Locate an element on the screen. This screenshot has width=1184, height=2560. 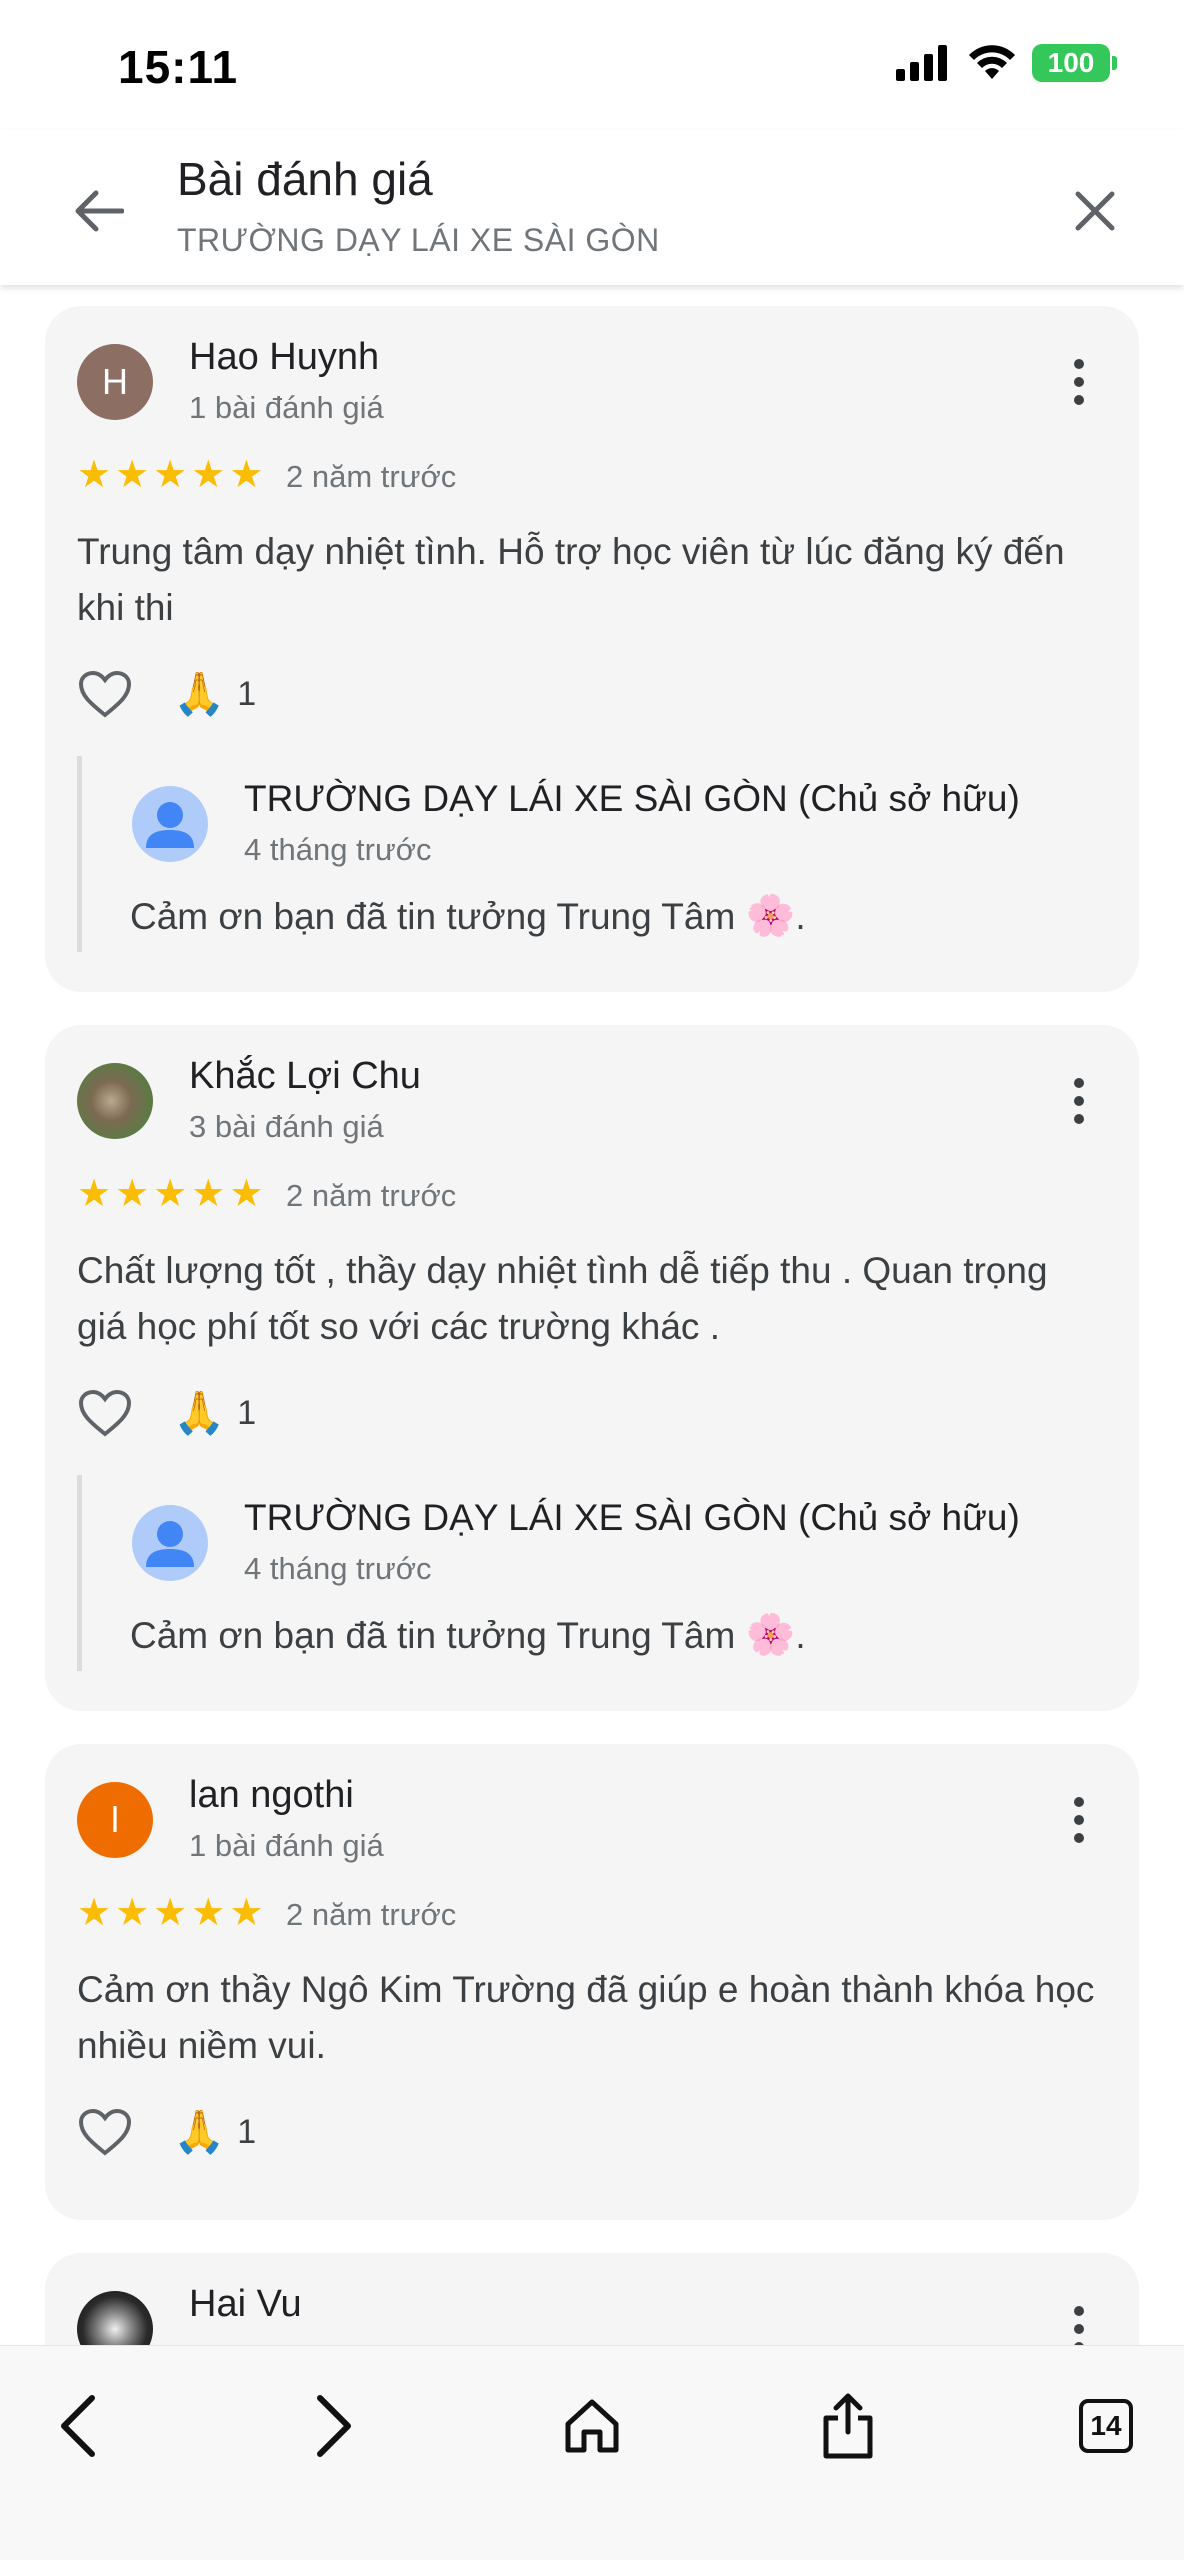
share-button is located at coordinates (848, 2426).